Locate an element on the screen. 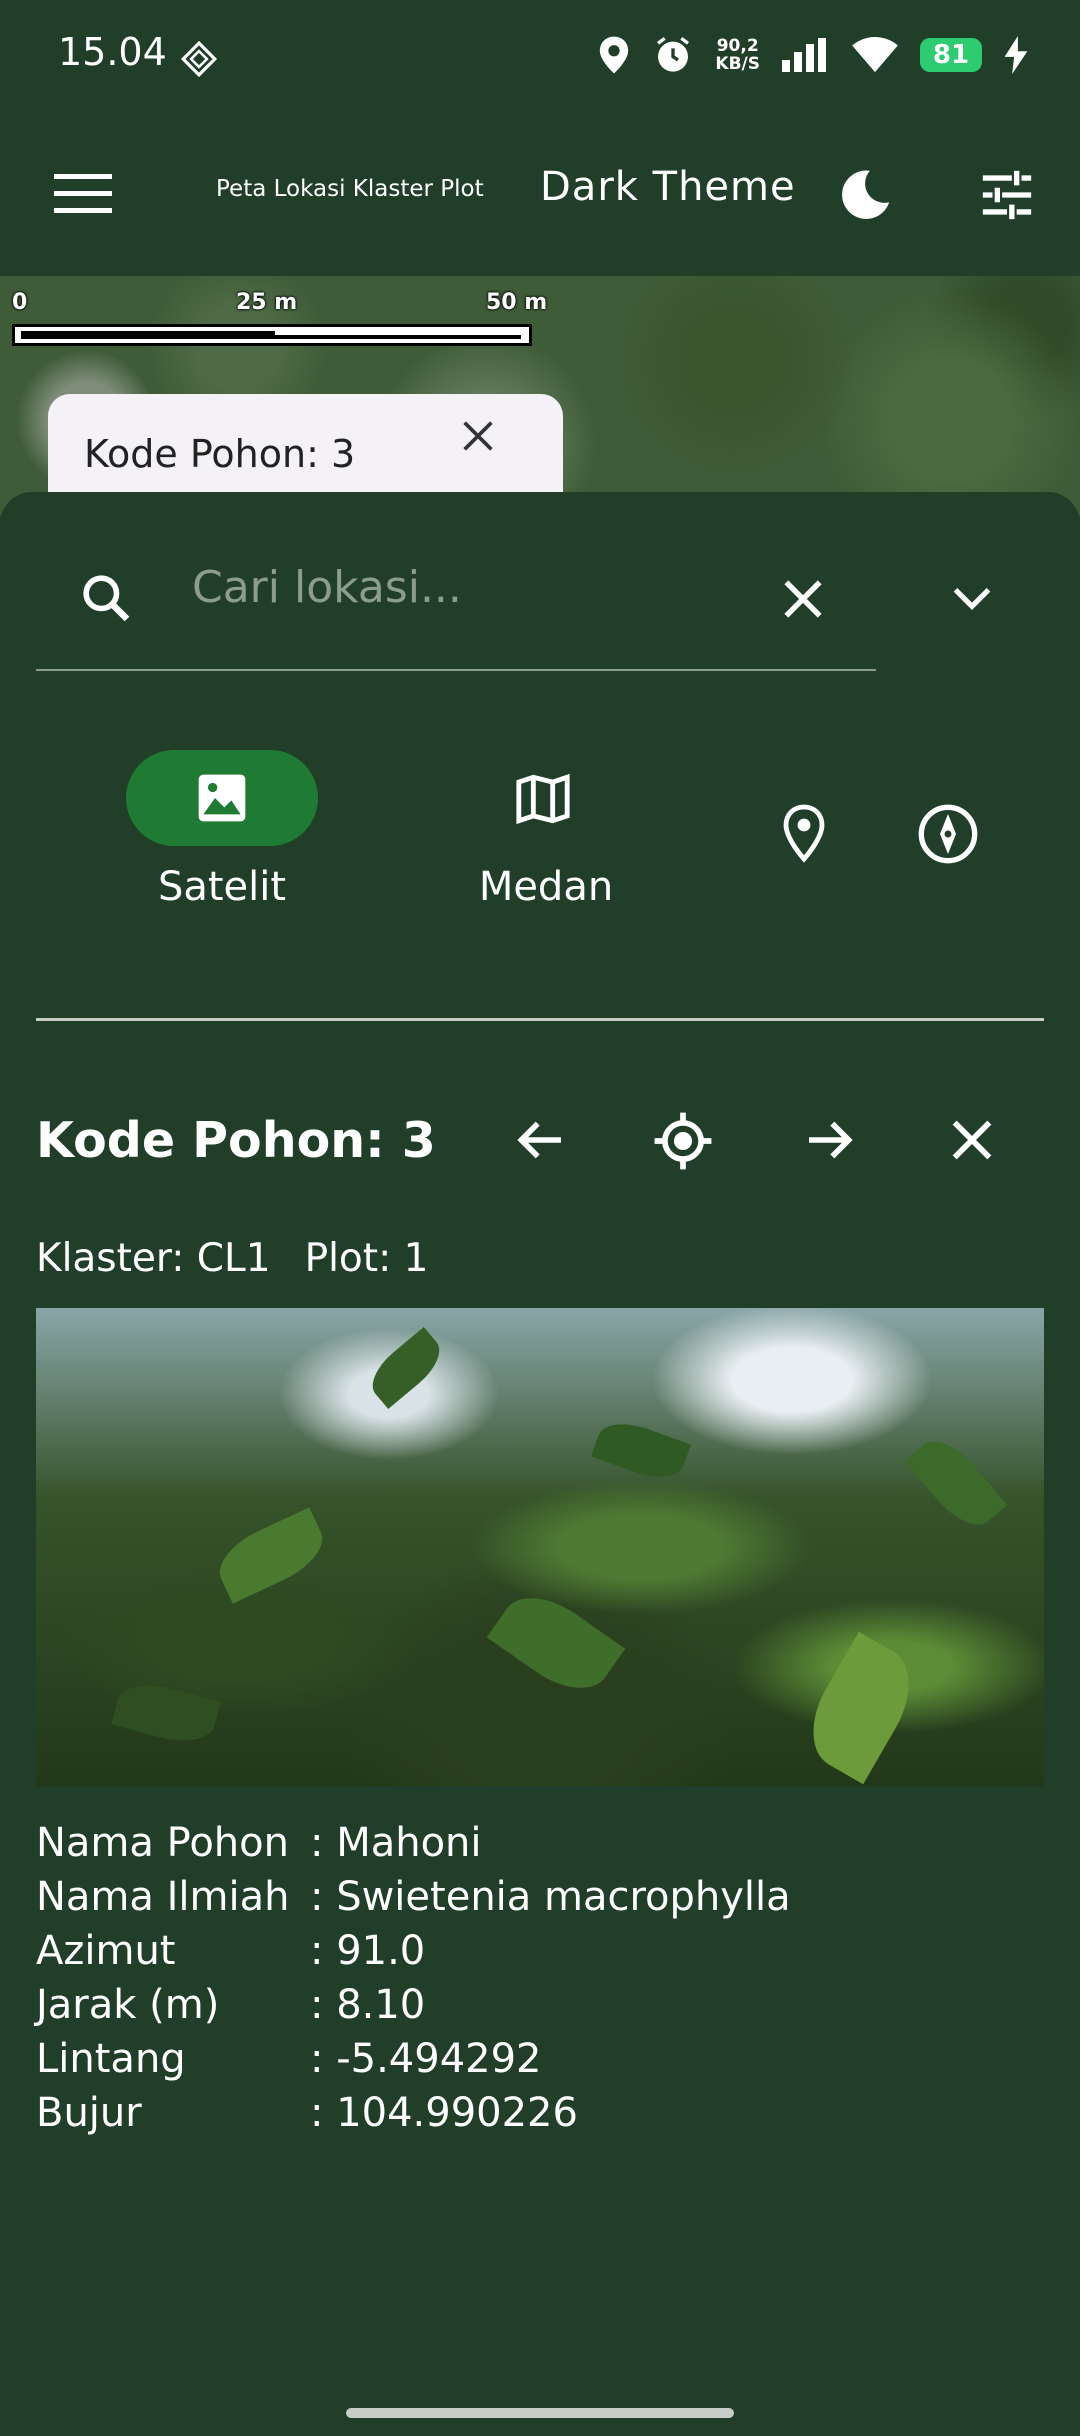 This screenshot has width=1080, height=2436. detail-value: : -5.494292 is located at coordinates (426, 2059).